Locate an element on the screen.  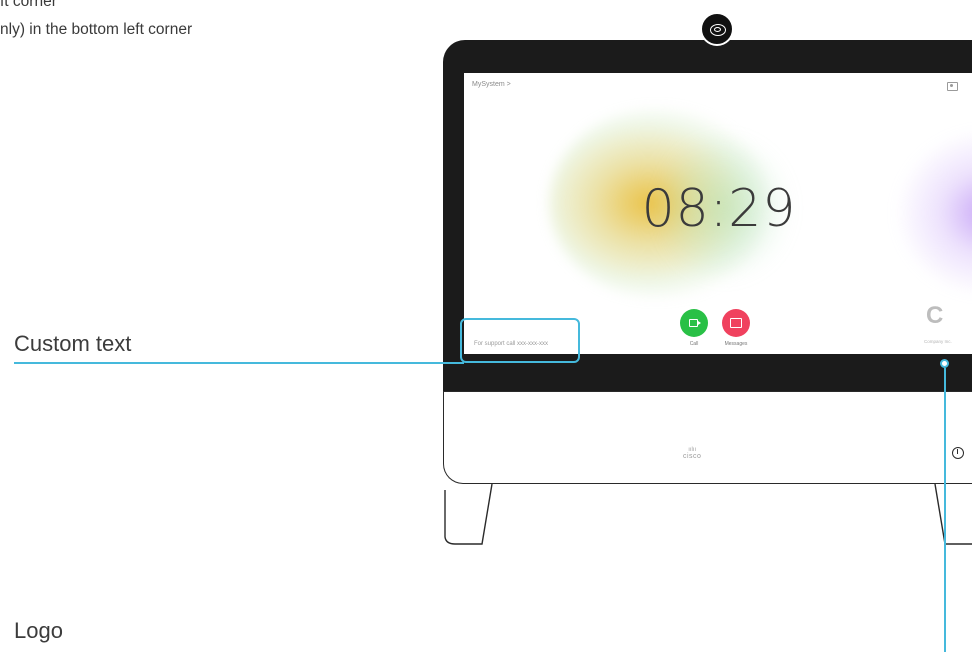
custom-text-highlight is located at coordinates (520, 340).